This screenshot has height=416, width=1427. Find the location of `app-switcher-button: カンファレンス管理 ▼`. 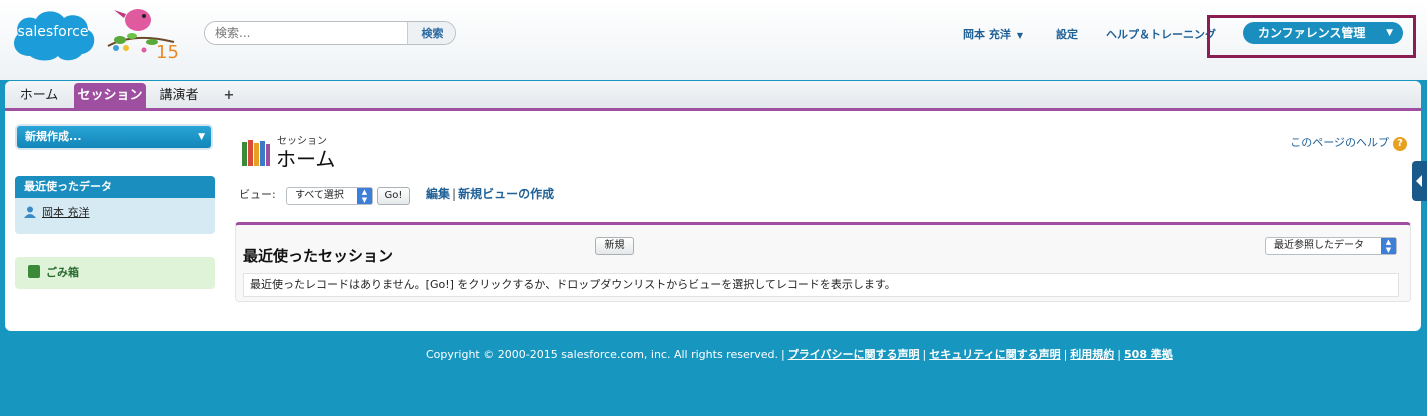

app-switcher-button: カンファレンス管理 ▼ is located at coordinates (1323, 33).